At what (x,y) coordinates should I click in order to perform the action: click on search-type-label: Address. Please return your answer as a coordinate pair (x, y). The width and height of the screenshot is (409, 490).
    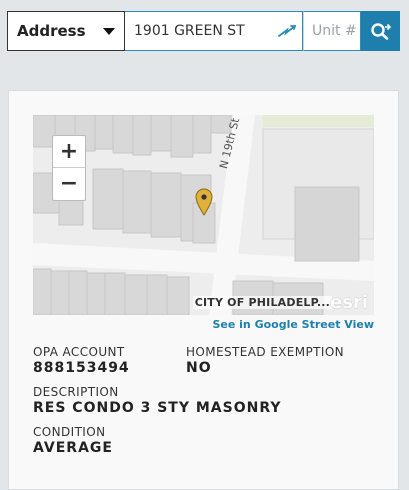
    Looking at the image, I should click on (51, 31).